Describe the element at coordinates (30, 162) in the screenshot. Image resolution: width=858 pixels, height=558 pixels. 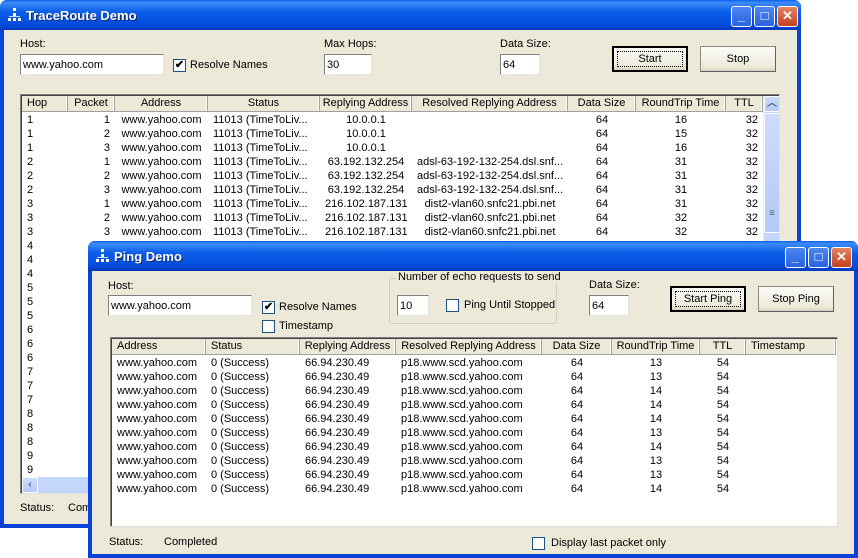
I see `table-cell: 2` at that location.